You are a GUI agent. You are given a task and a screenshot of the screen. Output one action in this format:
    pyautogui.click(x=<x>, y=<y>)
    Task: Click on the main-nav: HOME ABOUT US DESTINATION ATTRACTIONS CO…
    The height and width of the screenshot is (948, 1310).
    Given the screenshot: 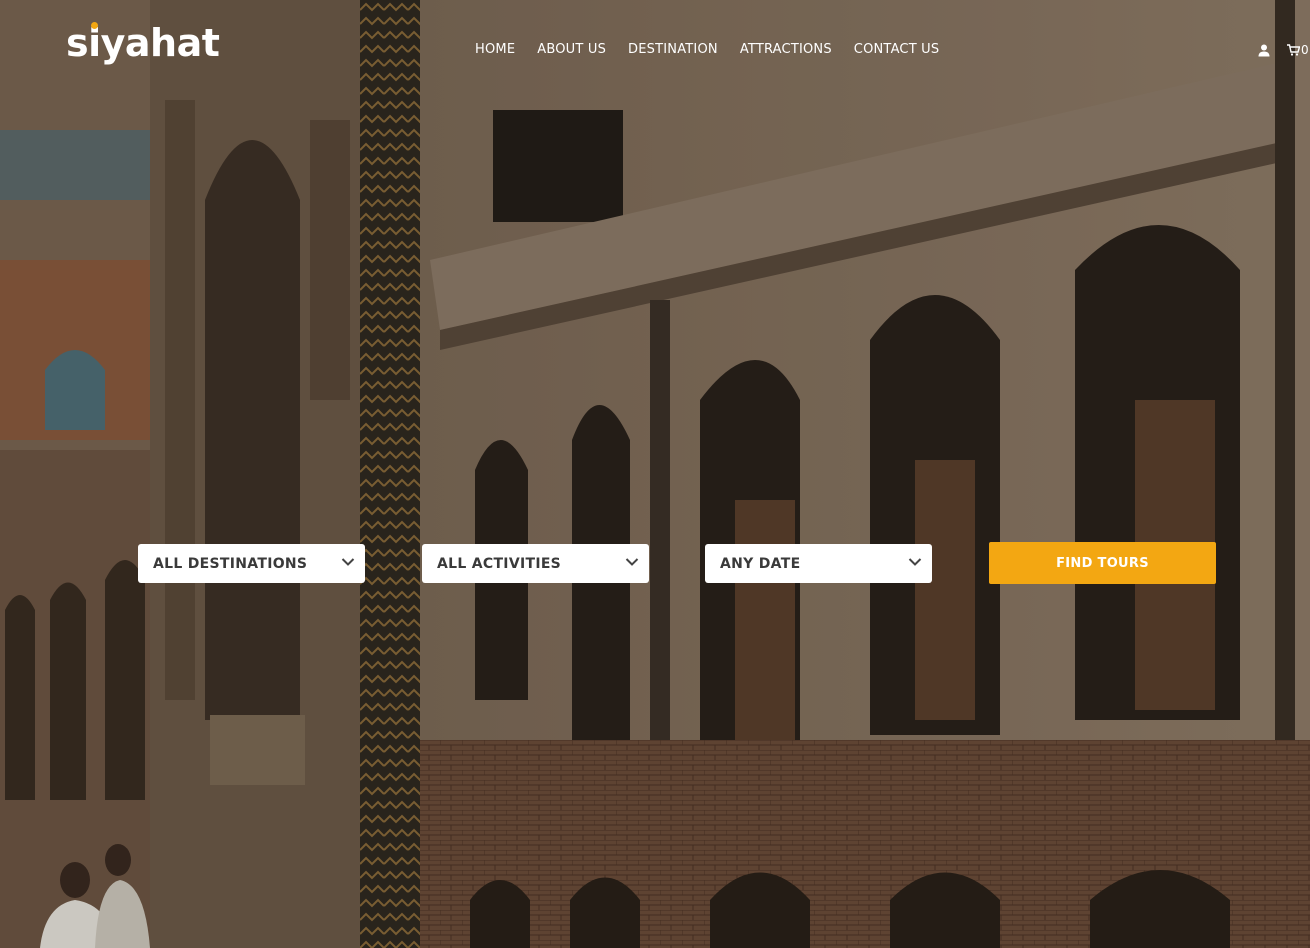 What is the action you would take?
    pyautogui.click(x=718, y=49)
    